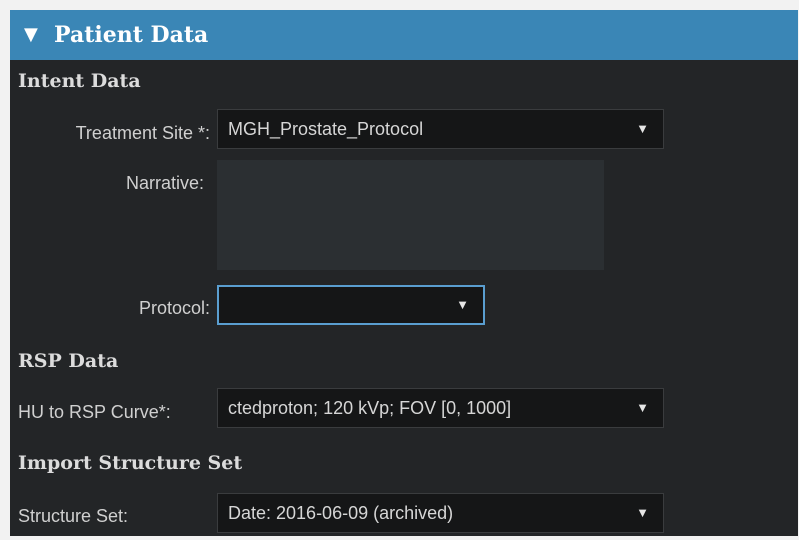  Describe the element at coordinates (326, 129) in the screenshot. I see `treatment-site-value: MGH_Prostate_Protocol` at that location.